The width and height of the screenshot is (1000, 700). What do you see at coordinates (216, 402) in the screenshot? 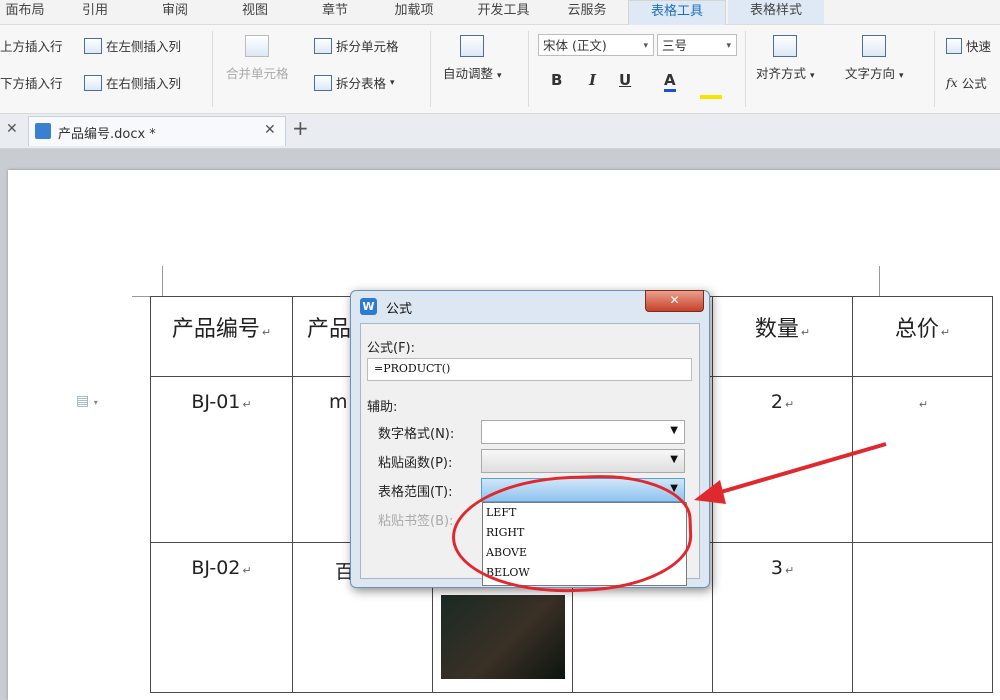
I see `cell-product-id: BJ-01` at bounding box center [216, 402].